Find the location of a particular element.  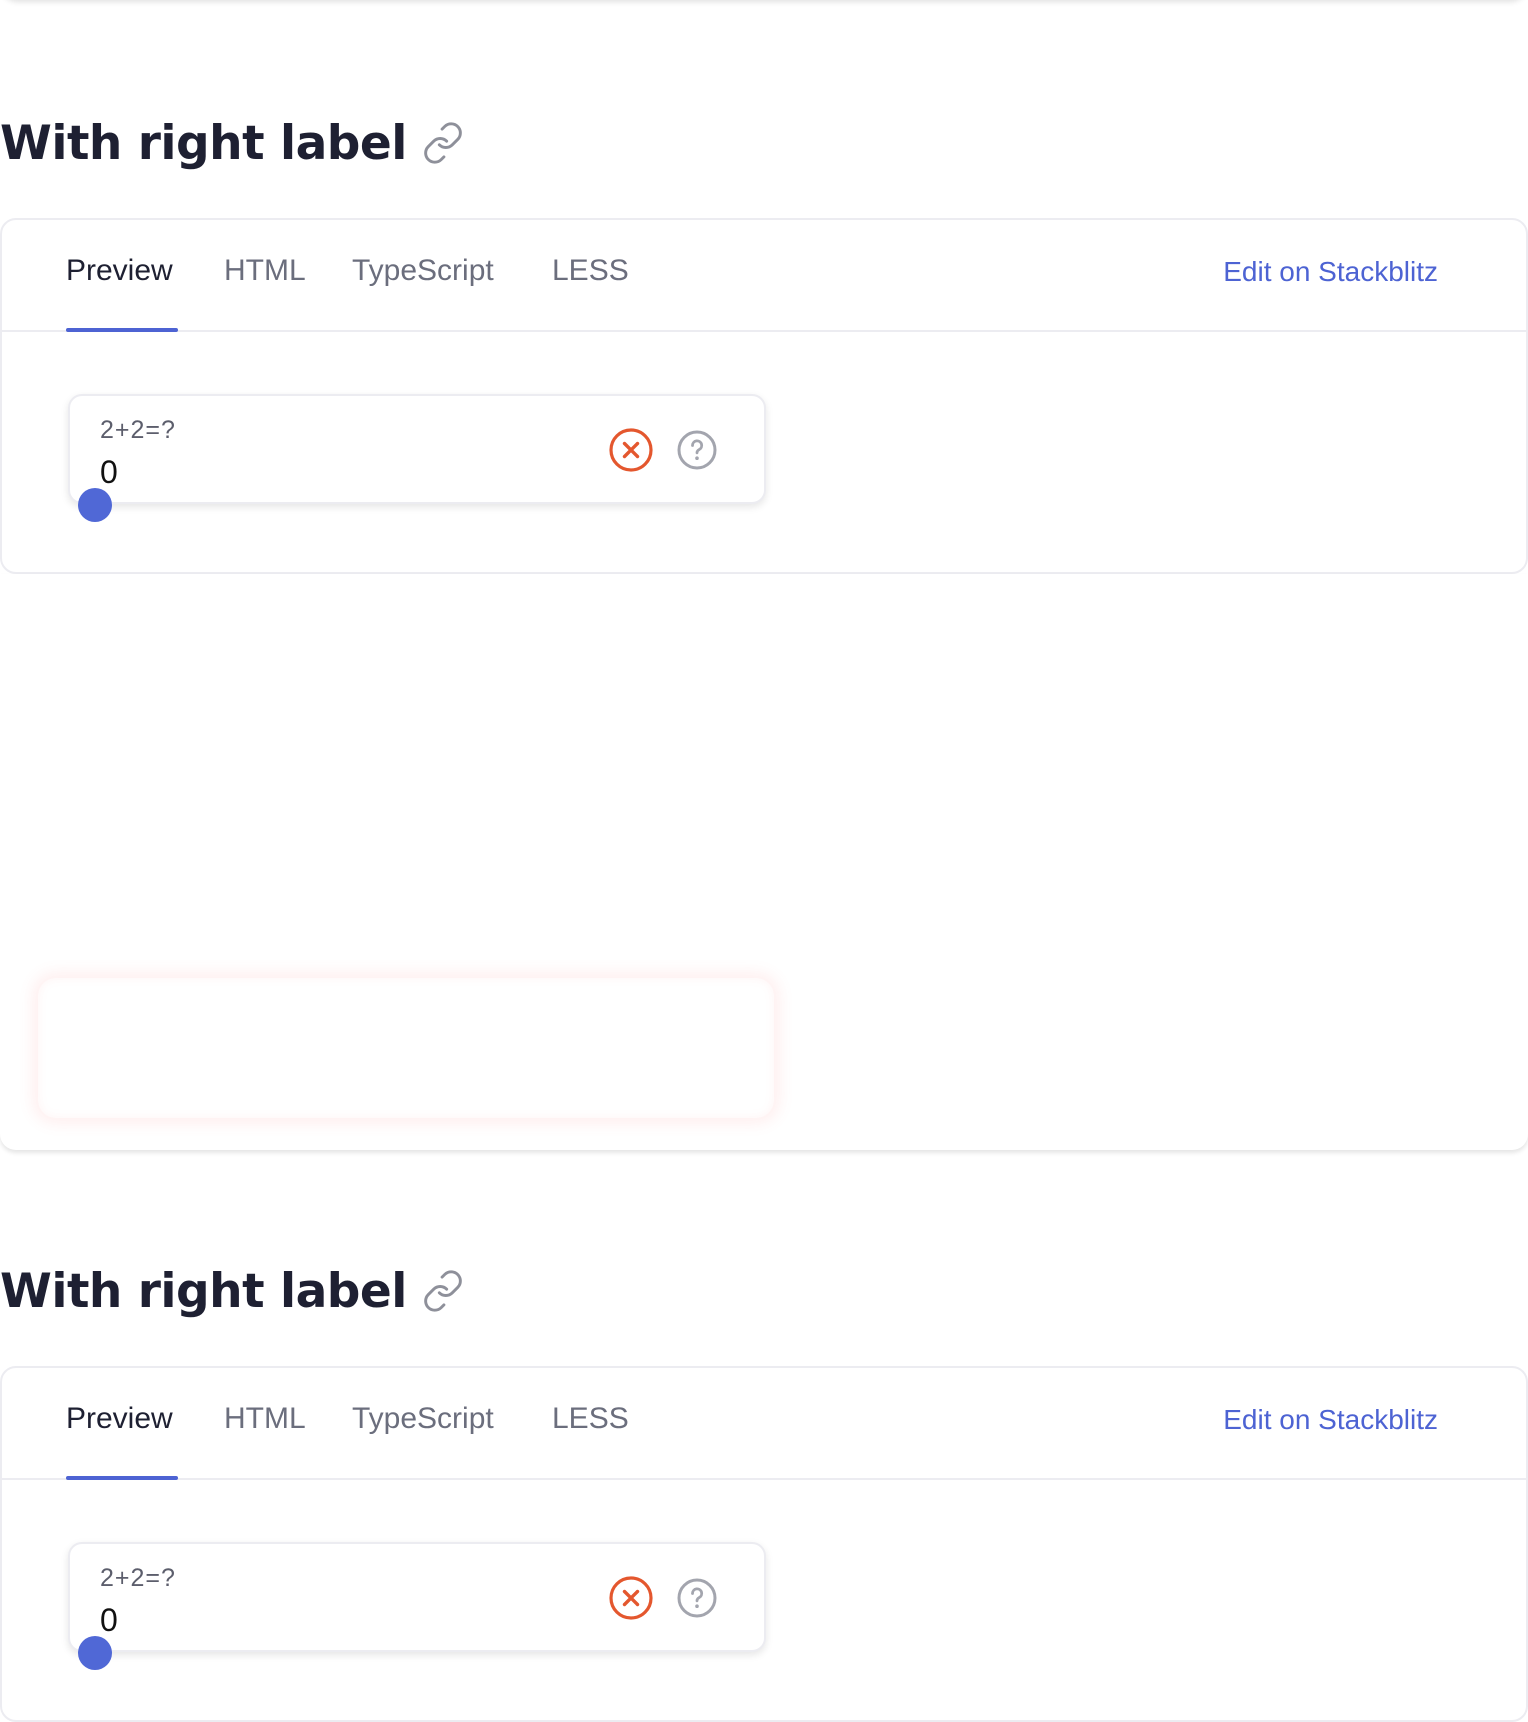

empty-field-placeholder is located at coordinates (406, 1048).